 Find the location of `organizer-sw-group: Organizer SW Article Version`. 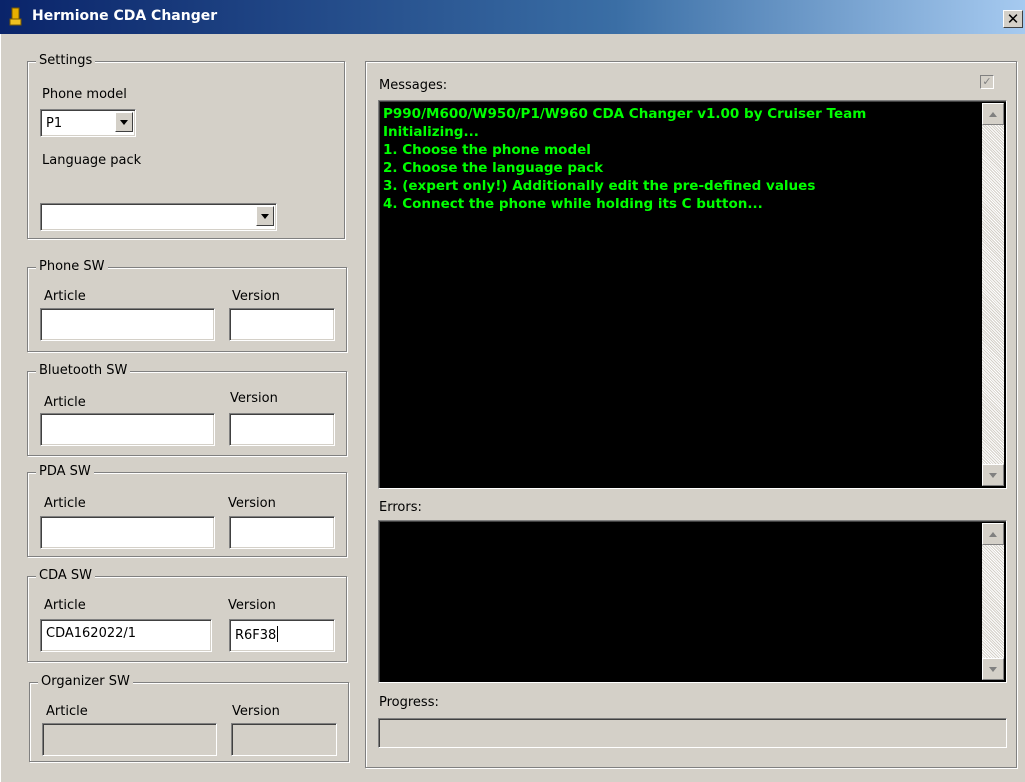

organizer-sw-group: Organizer SW Article Version is located at coordinates (189, 718).